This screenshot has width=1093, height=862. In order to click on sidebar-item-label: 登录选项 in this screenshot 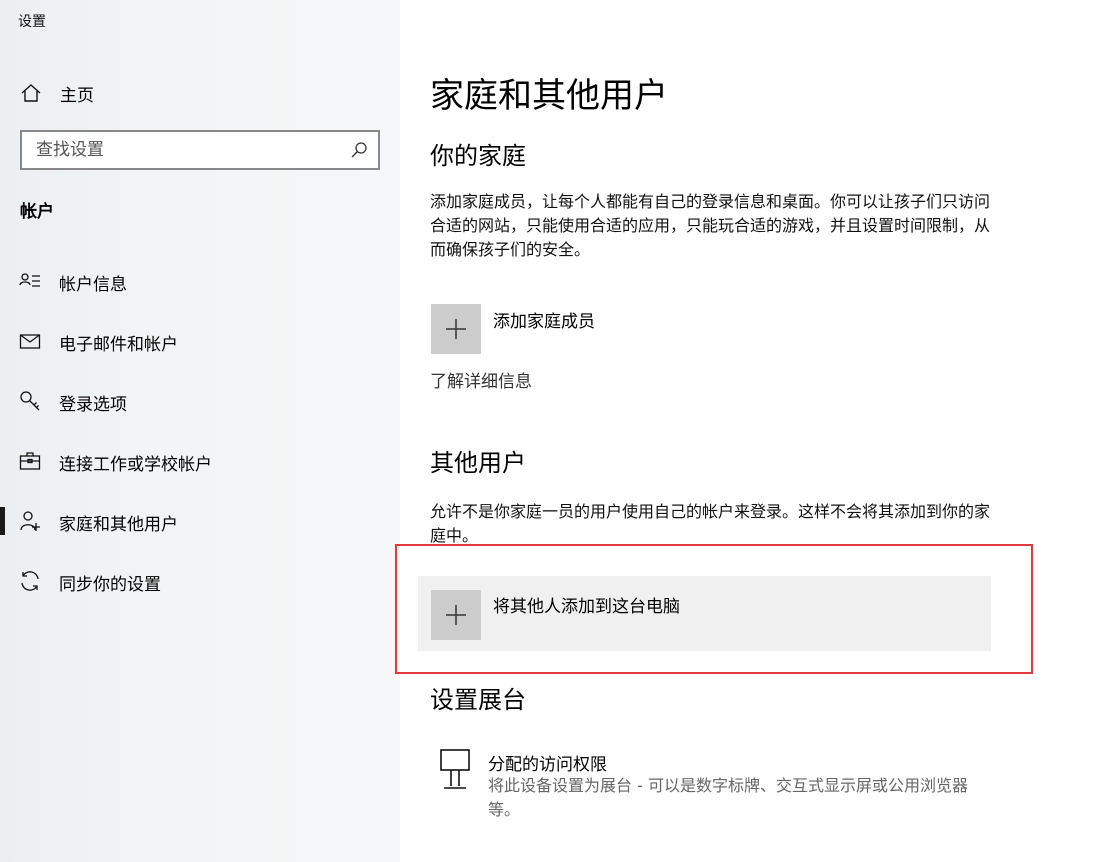, I will do `click(93, 405)`.